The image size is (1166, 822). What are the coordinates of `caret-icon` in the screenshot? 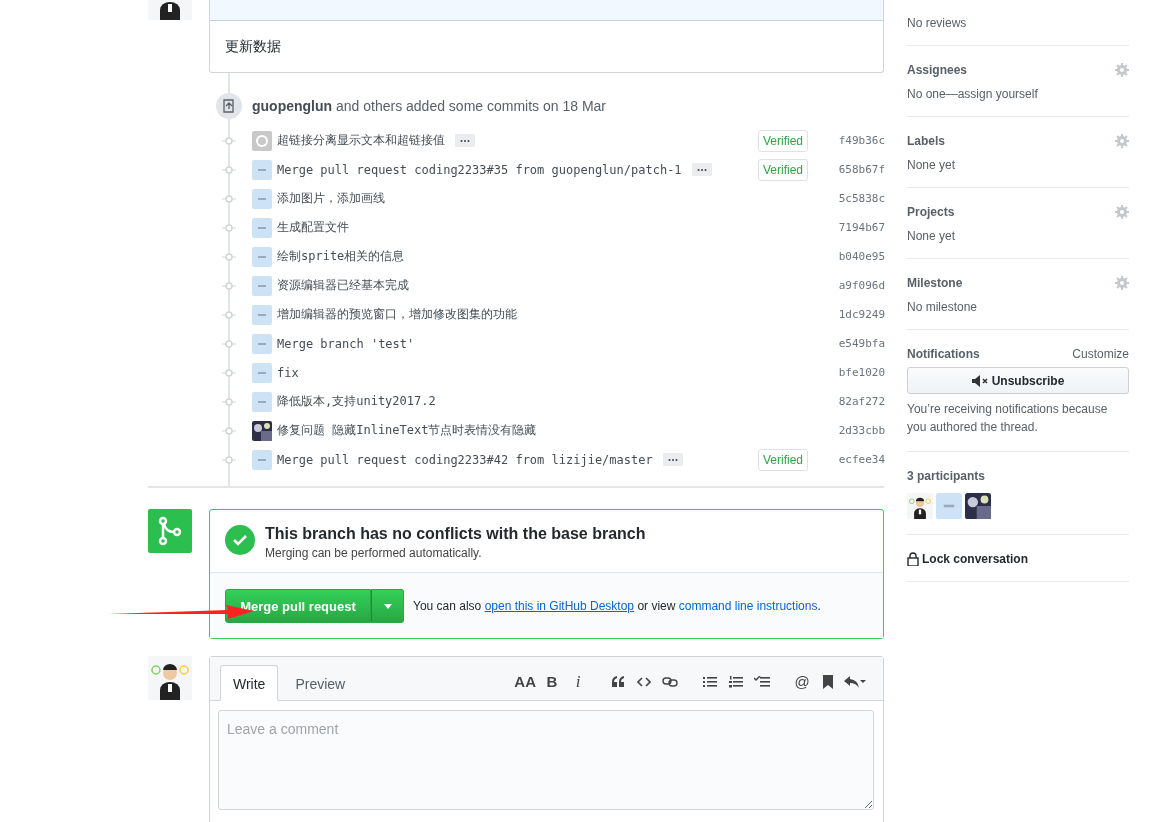 It's located at (387, 606).